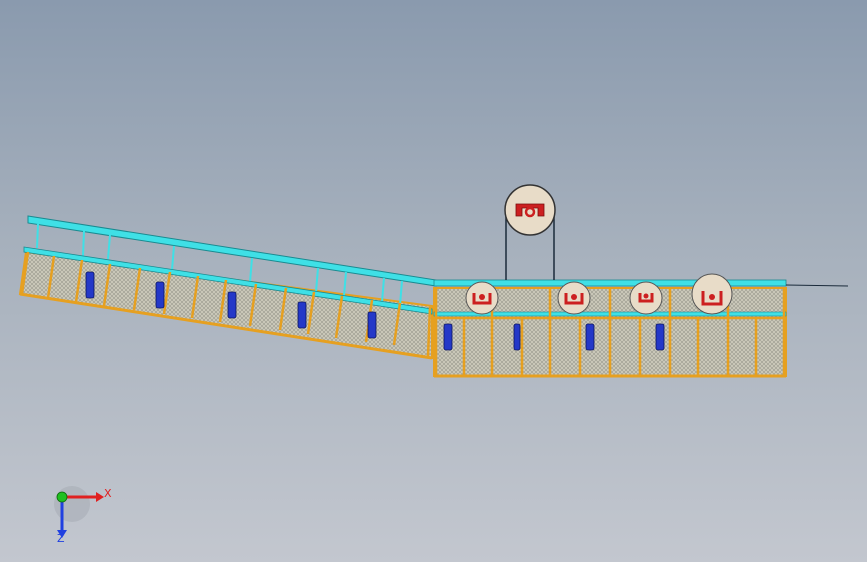 This screenshot has width=867, height=562. Describe the element at coordinates (817, 285) in the screenshot. I see `belt-line` at that location.